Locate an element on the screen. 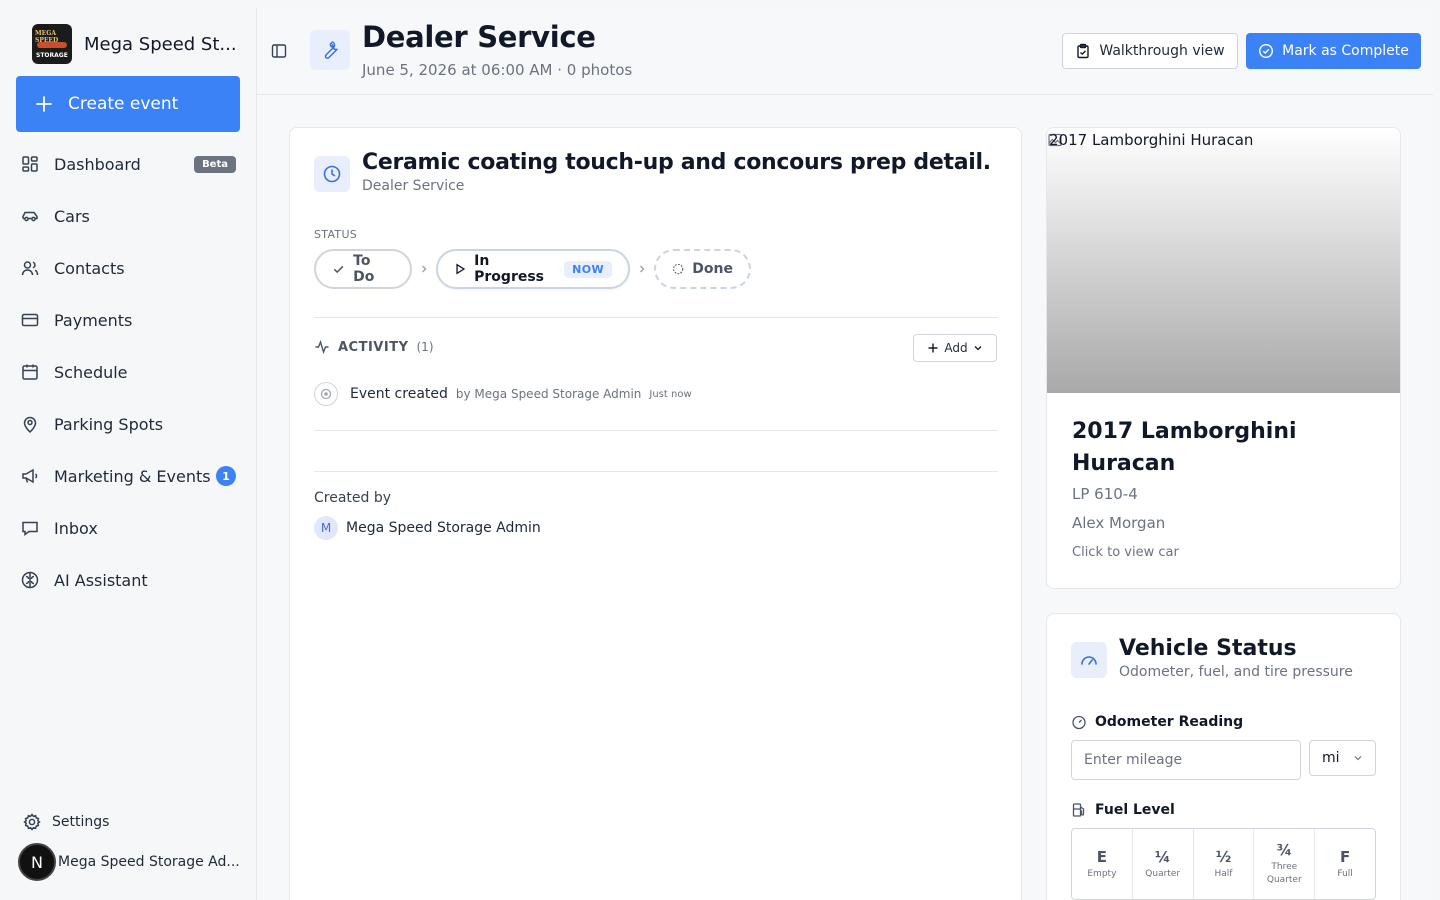 The image size is (1440, 900). sidebar-item-label: Schedule is located at coordinates (91, 372).